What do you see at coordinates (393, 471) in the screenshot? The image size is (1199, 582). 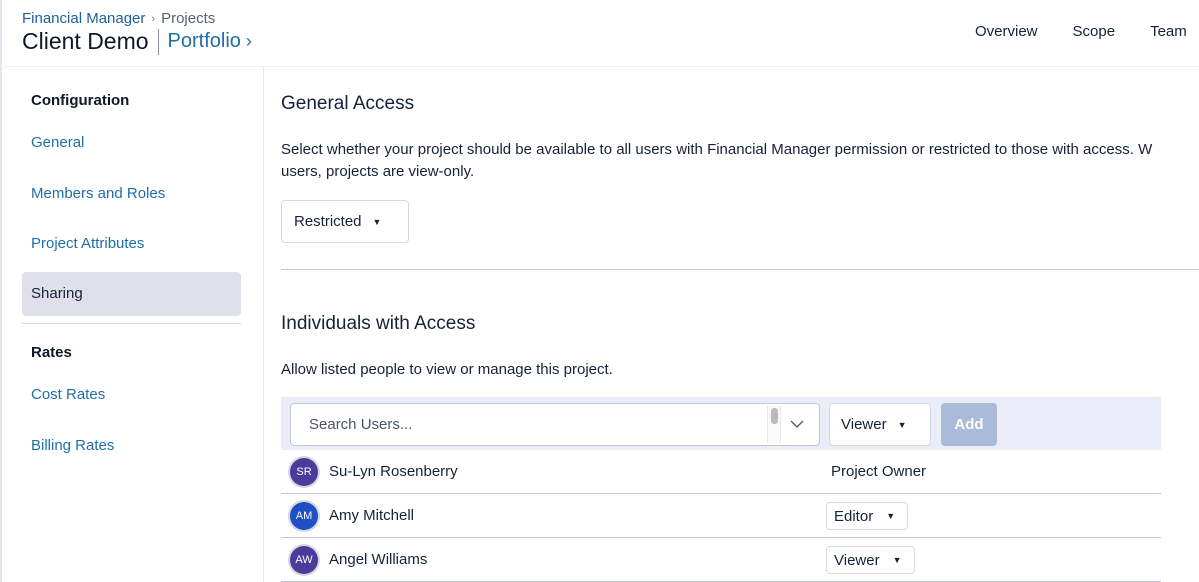 I see `member-name: Su-Lyn Rosenberry` at bounding box center [393, 471].